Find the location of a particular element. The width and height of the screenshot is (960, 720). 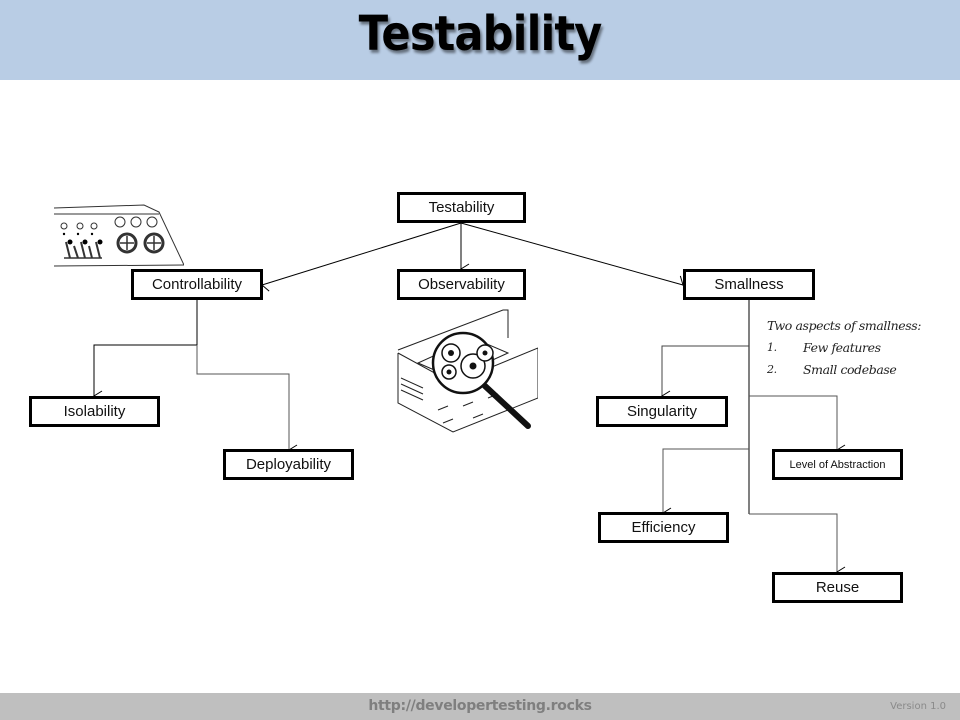

node-smallness: Smallness is located at coordinates (749, 284).